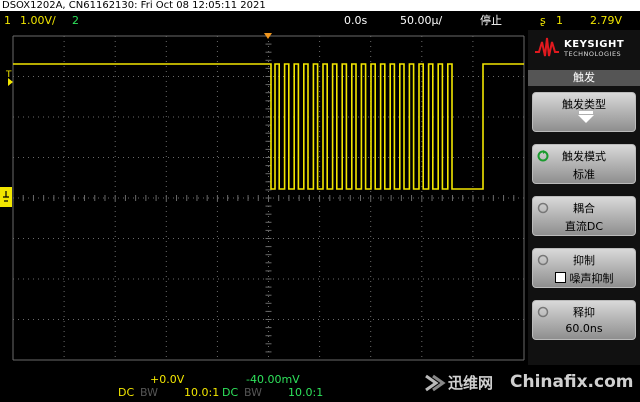 Image resolution: width=640 pixels, height=402 pixels. I want to click on trigger-slope-icon: ʂ, so click(543, 20).